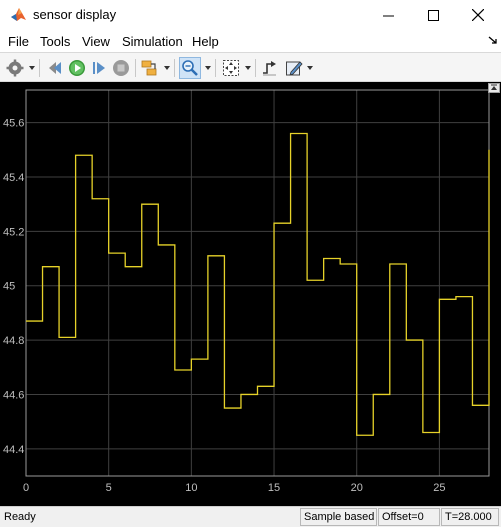 Image resolution: width=501 pixels, height=527 pixels. I want to click on arrow-up-icon, so click(494, 87).